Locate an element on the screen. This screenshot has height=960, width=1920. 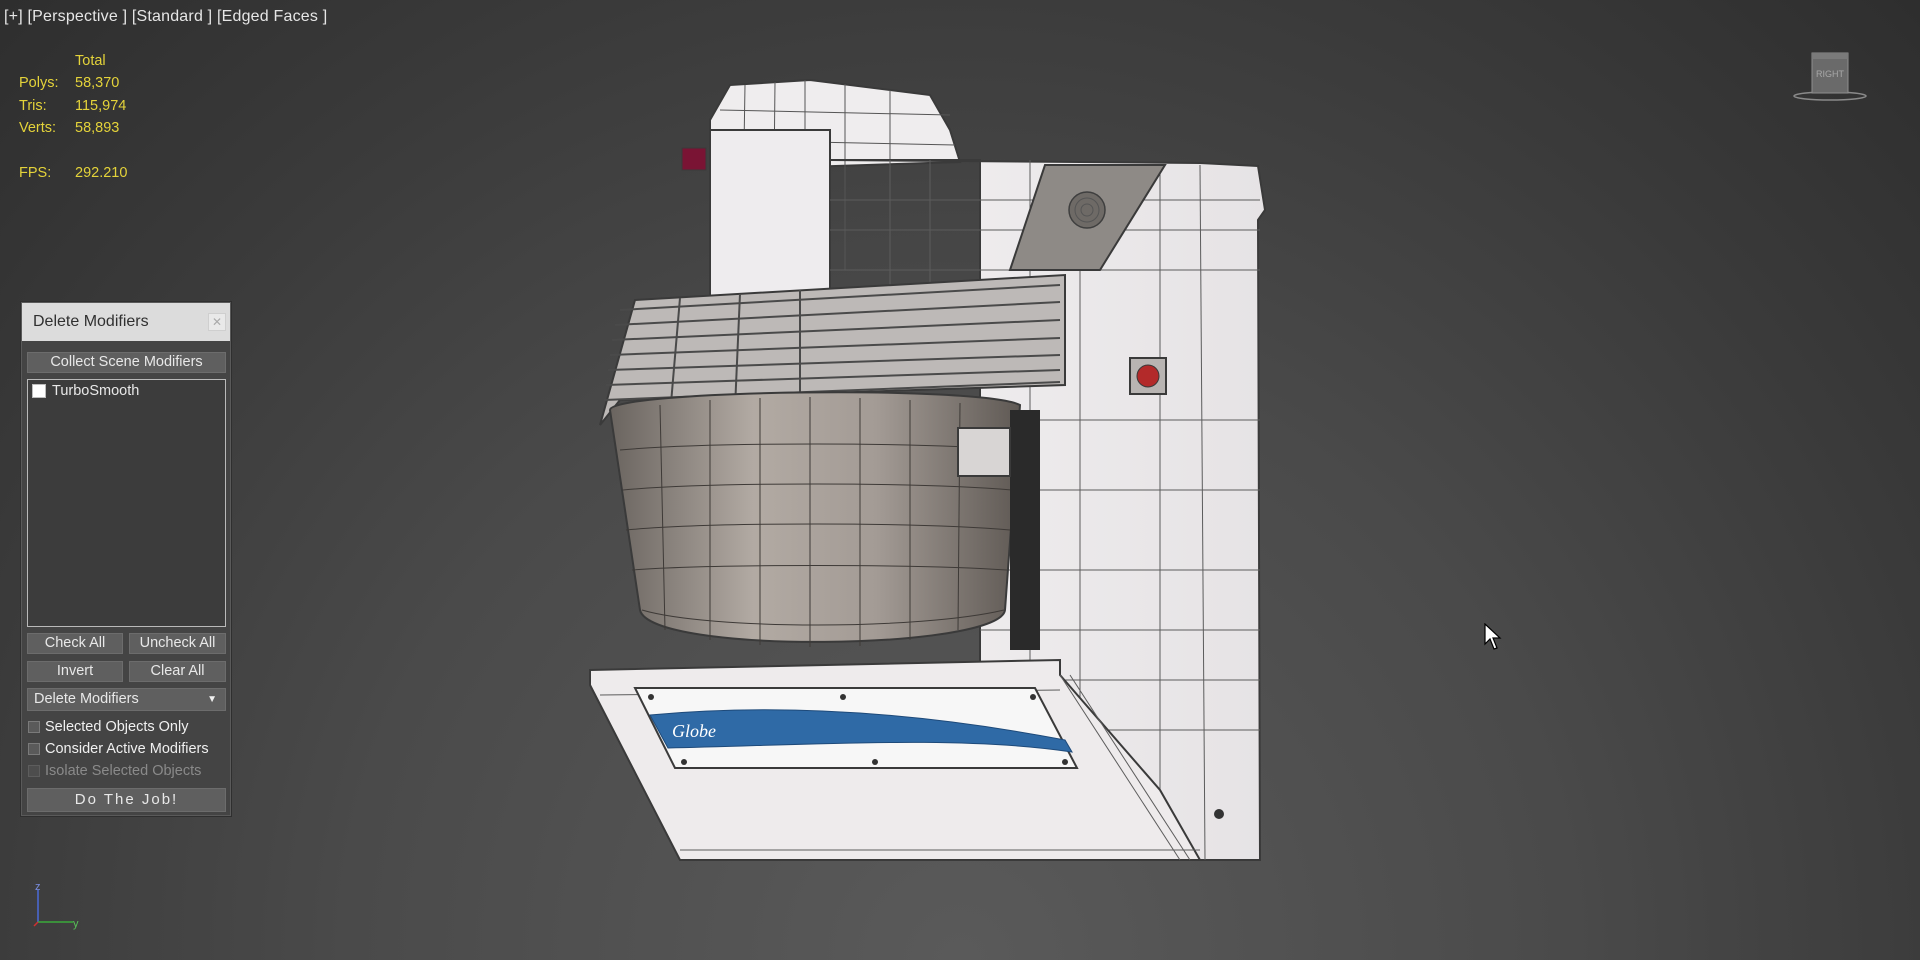
uncheck-all-button: Uncheck All is located at coordinates (177, 643).